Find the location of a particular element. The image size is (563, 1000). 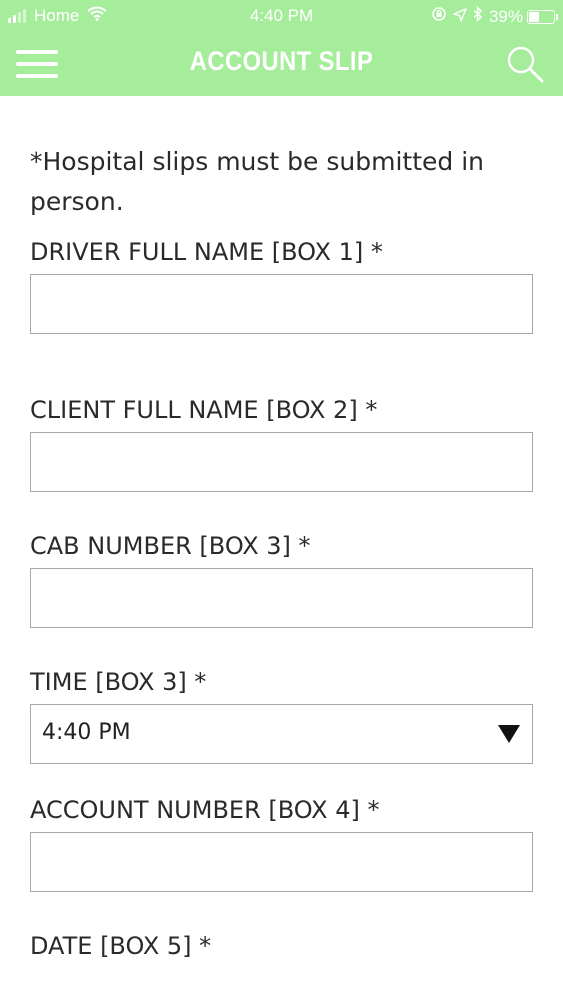

account-number-input is located at coordinates (281, 862).